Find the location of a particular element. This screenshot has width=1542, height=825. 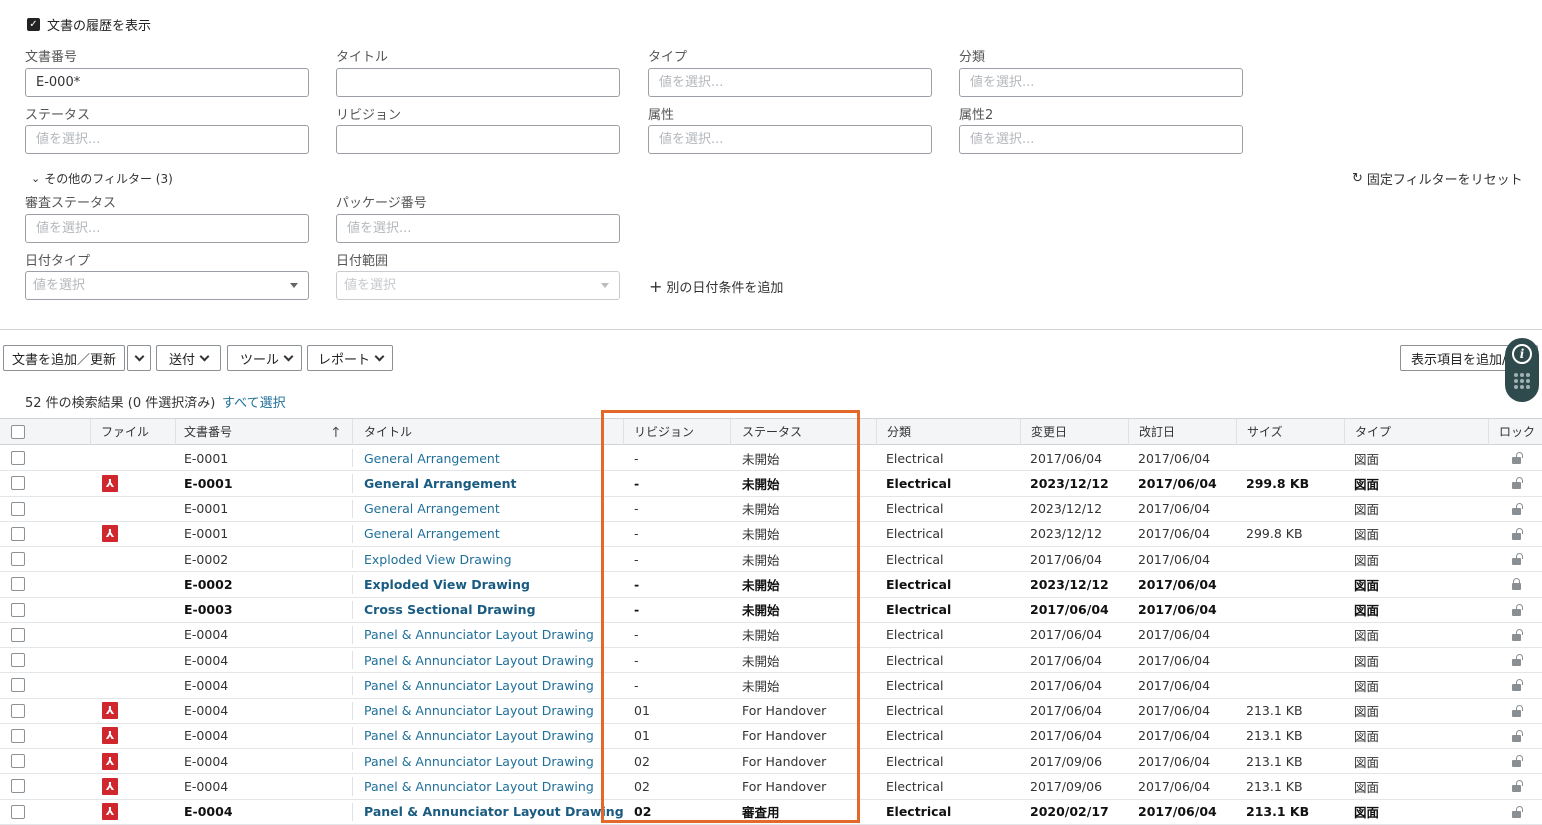

reset-filters-button: ↻ 固定フィルターをリセット is located at coordinates (1437, 178).